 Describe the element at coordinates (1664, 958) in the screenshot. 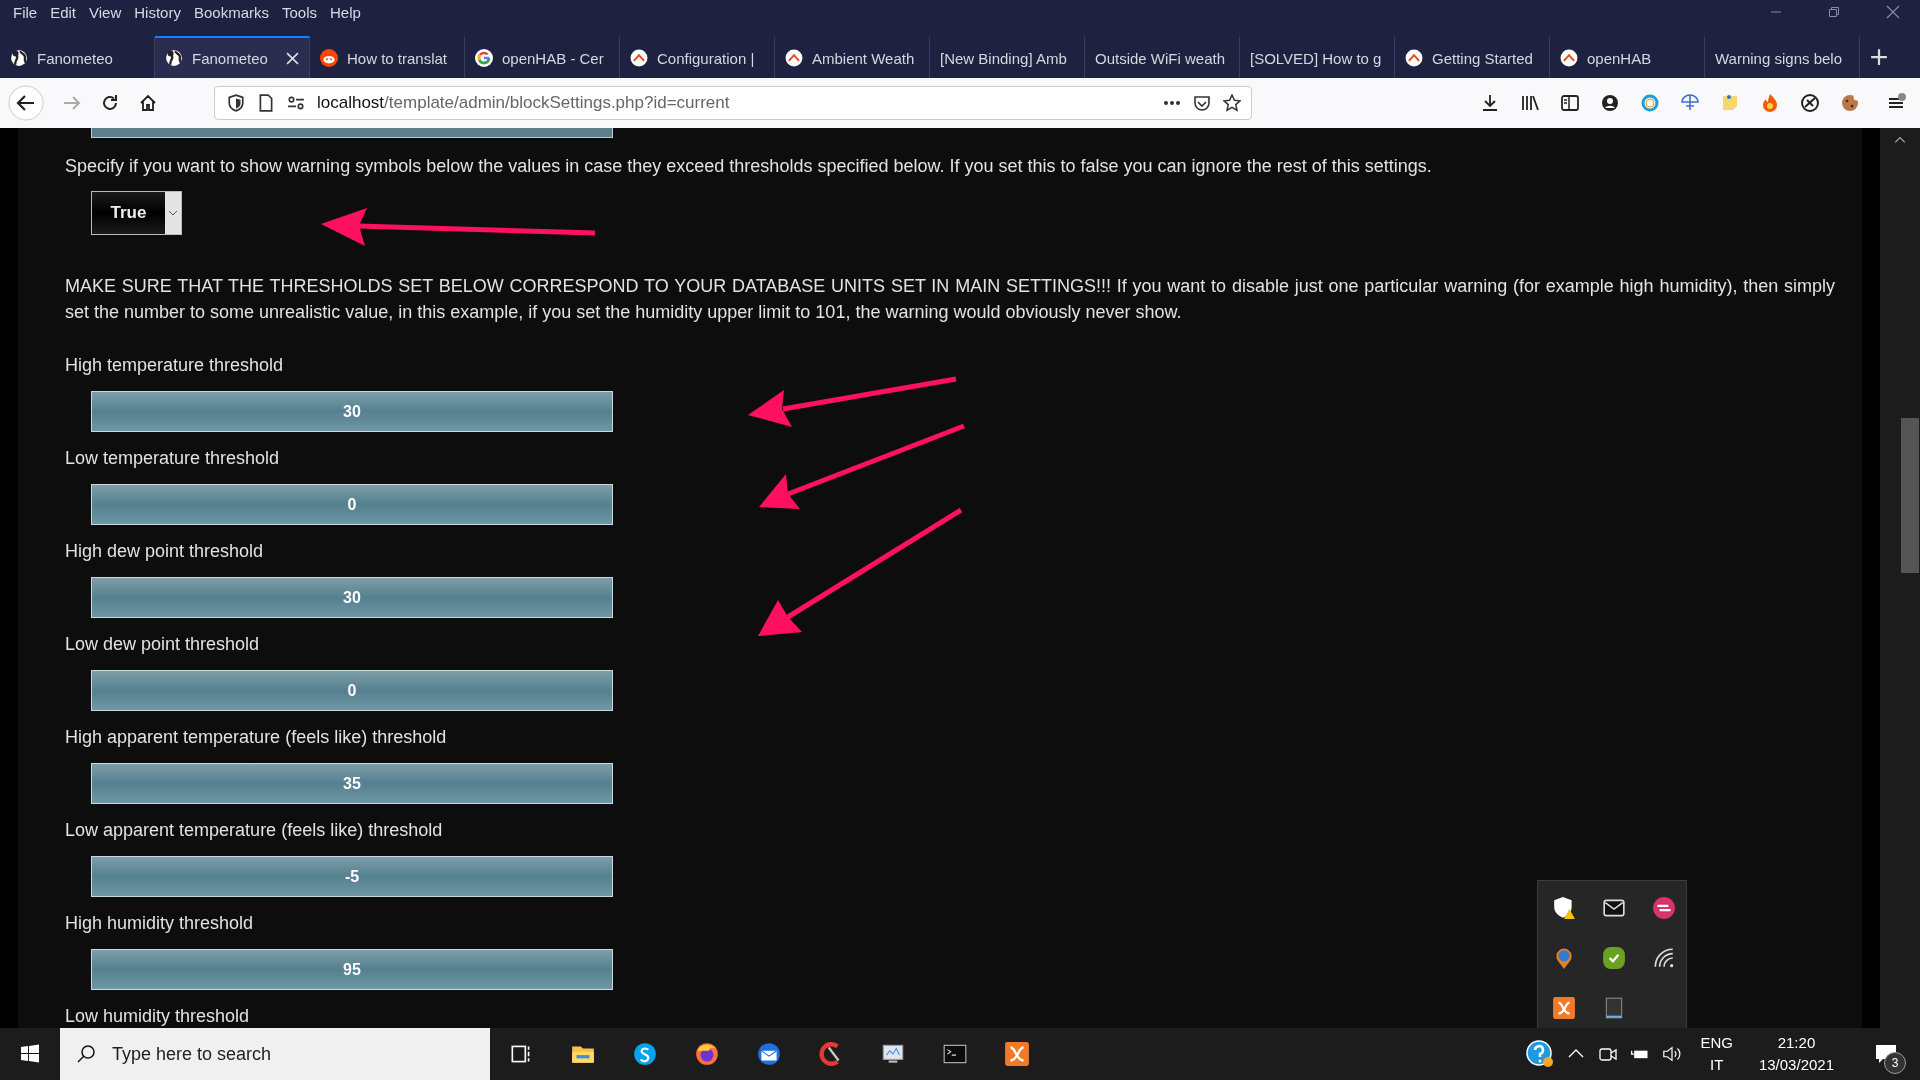

I see `signal-icon` at that location.